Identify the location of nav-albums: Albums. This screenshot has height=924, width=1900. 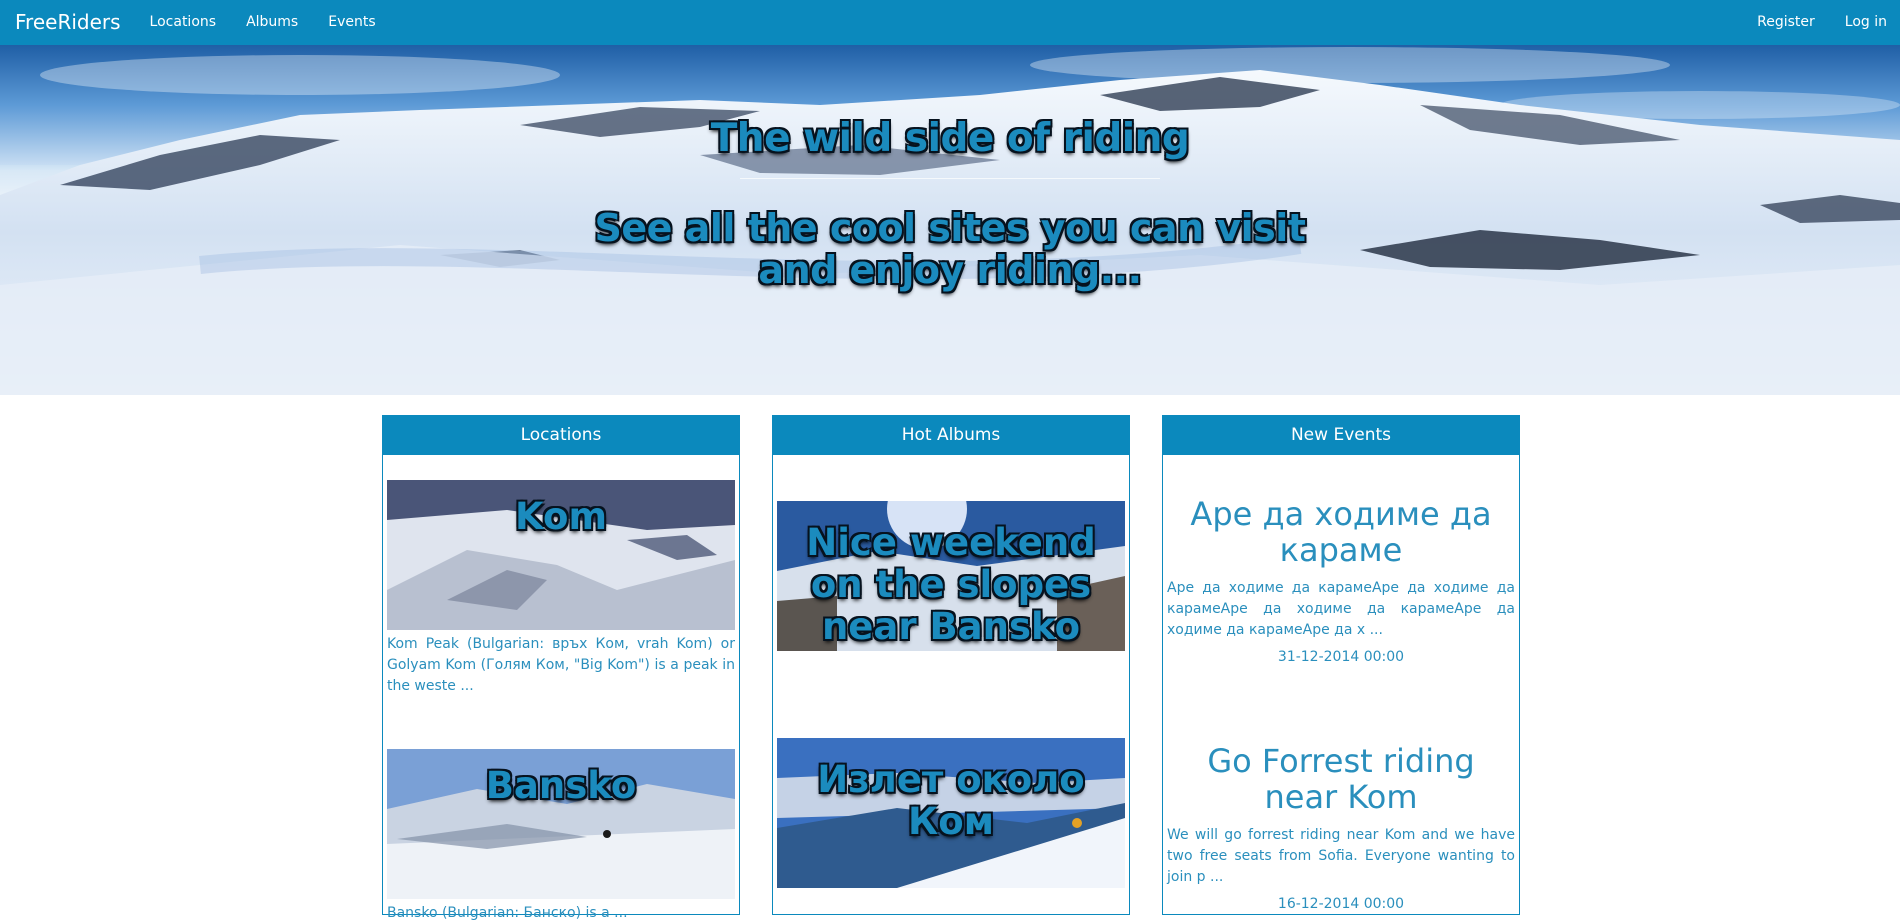
(272, 22).